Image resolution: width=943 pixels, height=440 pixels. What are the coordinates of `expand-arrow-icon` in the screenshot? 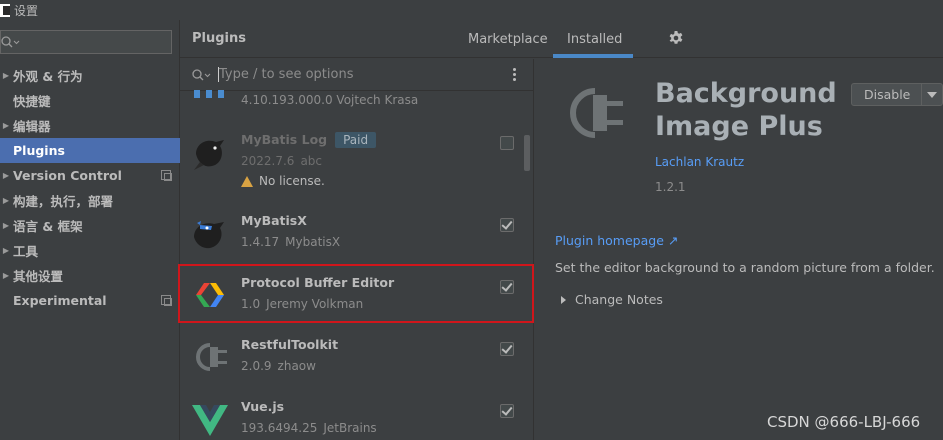 It's located at (563, 299).